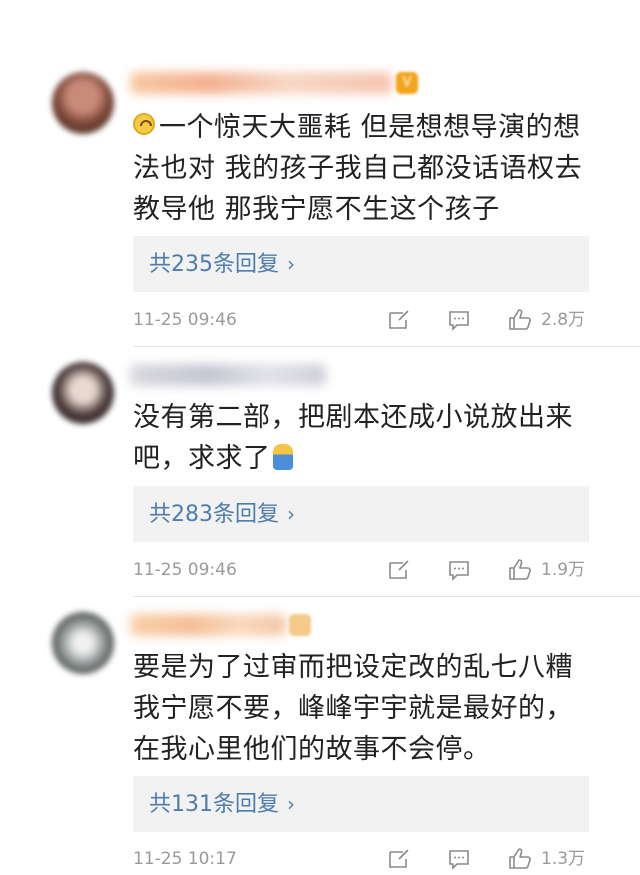  I want to click on replies-count-label: 共283条回复, so click(214, 514).